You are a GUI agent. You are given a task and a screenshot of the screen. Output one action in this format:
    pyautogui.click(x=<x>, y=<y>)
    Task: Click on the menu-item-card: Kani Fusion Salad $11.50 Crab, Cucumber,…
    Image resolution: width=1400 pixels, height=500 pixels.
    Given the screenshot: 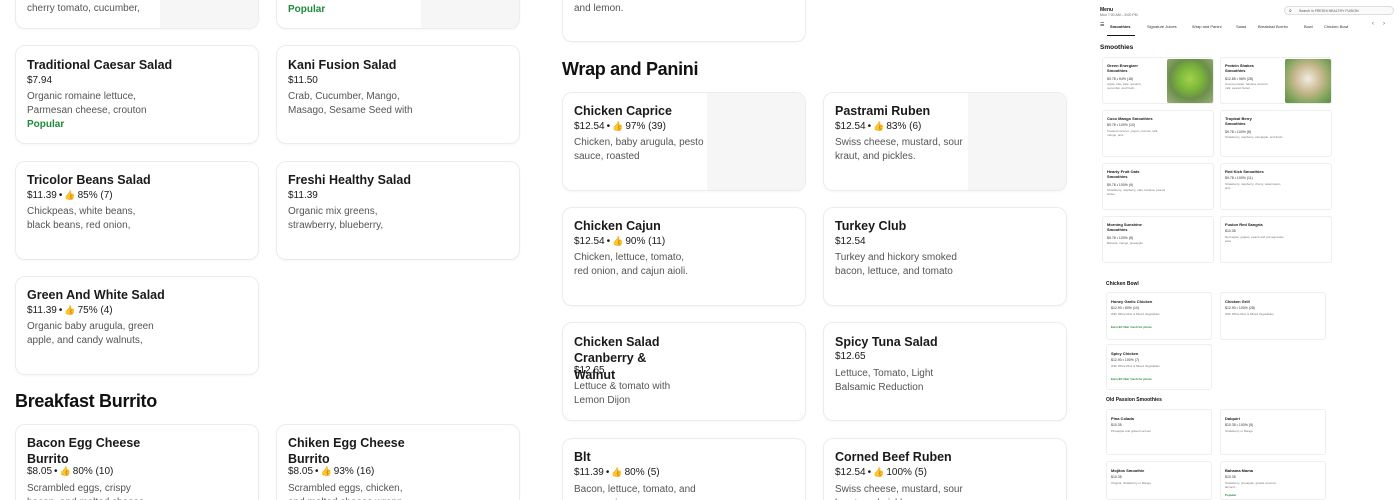 What is the action you would take?
    pyautogui.click(x=398, y=94)
    